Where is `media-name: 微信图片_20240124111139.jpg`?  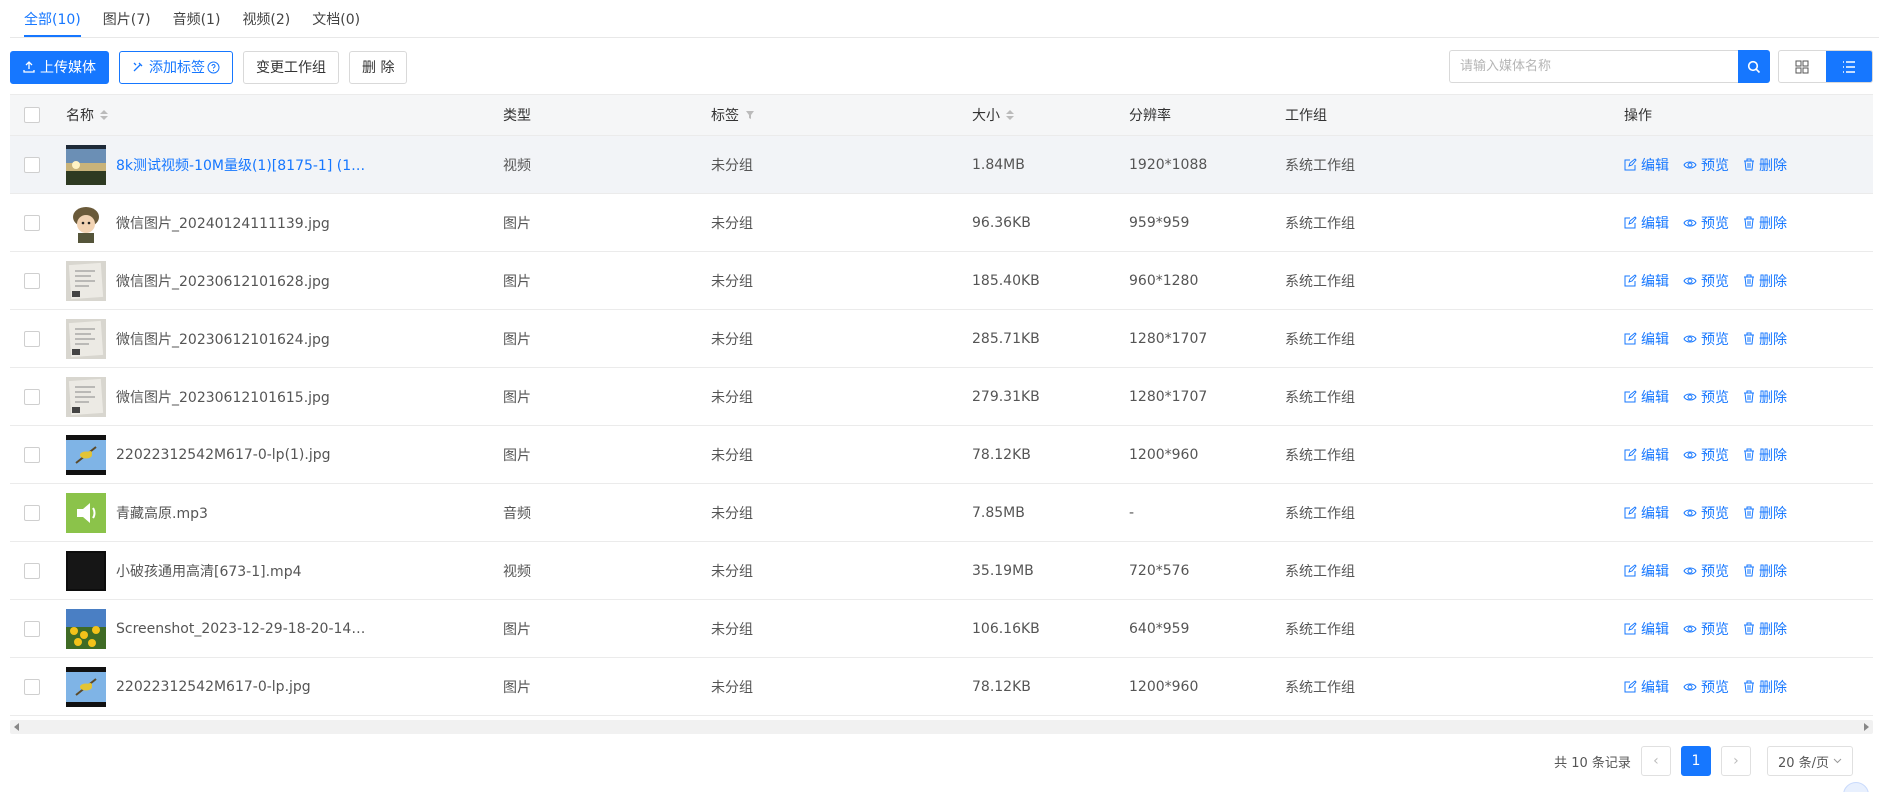 media-name: 微信图片_20240124111139.jpg is located at coordinates (223, 223).